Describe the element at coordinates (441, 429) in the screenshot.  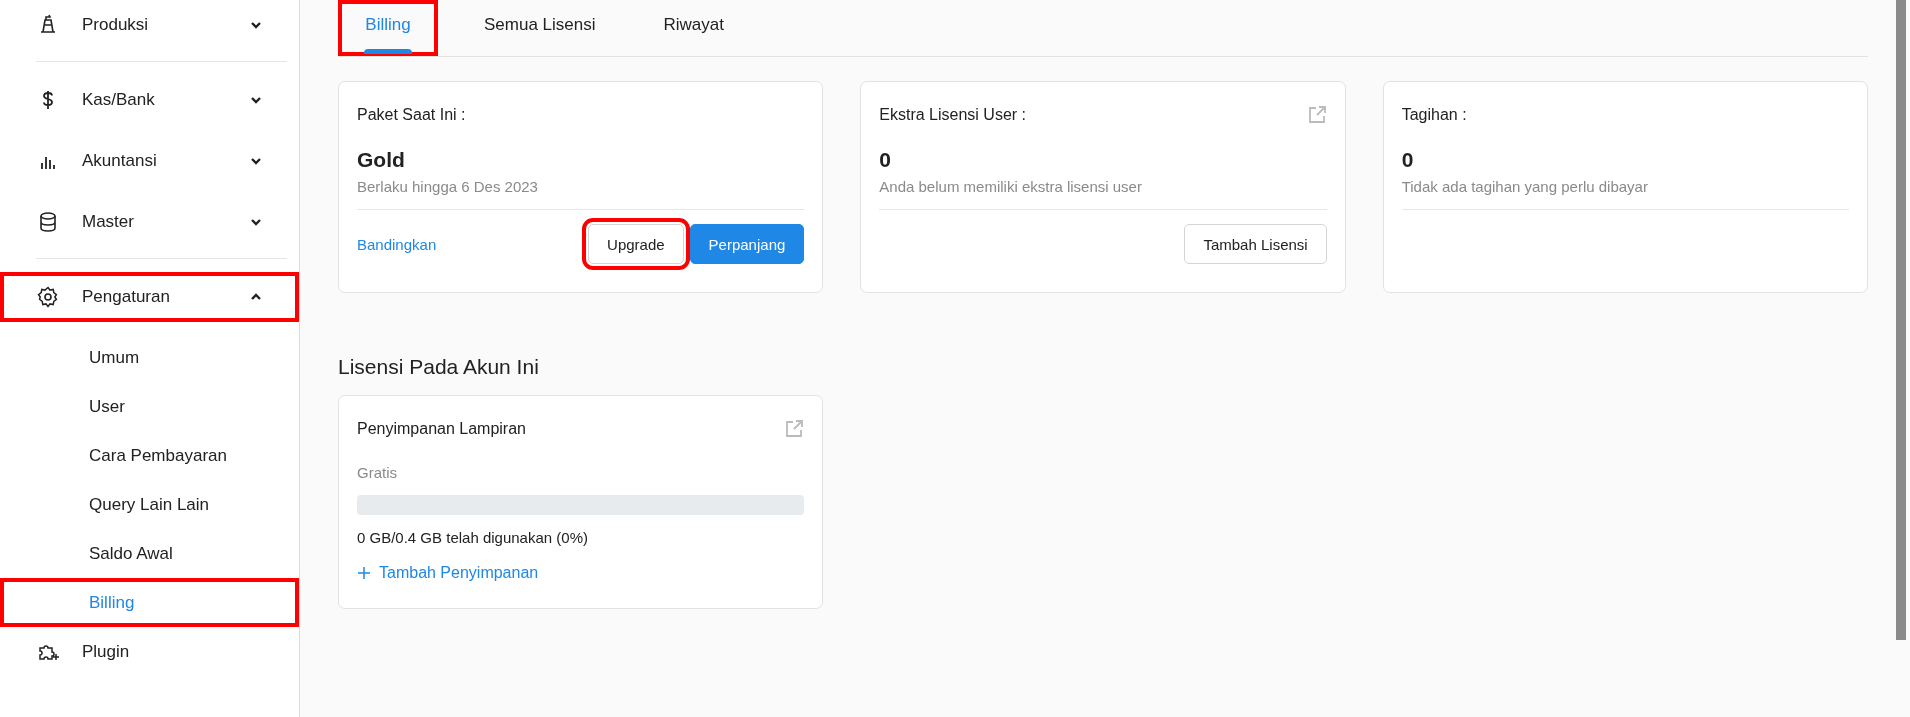
I see `card-title: Penyimpanan Lampiran` at that location.